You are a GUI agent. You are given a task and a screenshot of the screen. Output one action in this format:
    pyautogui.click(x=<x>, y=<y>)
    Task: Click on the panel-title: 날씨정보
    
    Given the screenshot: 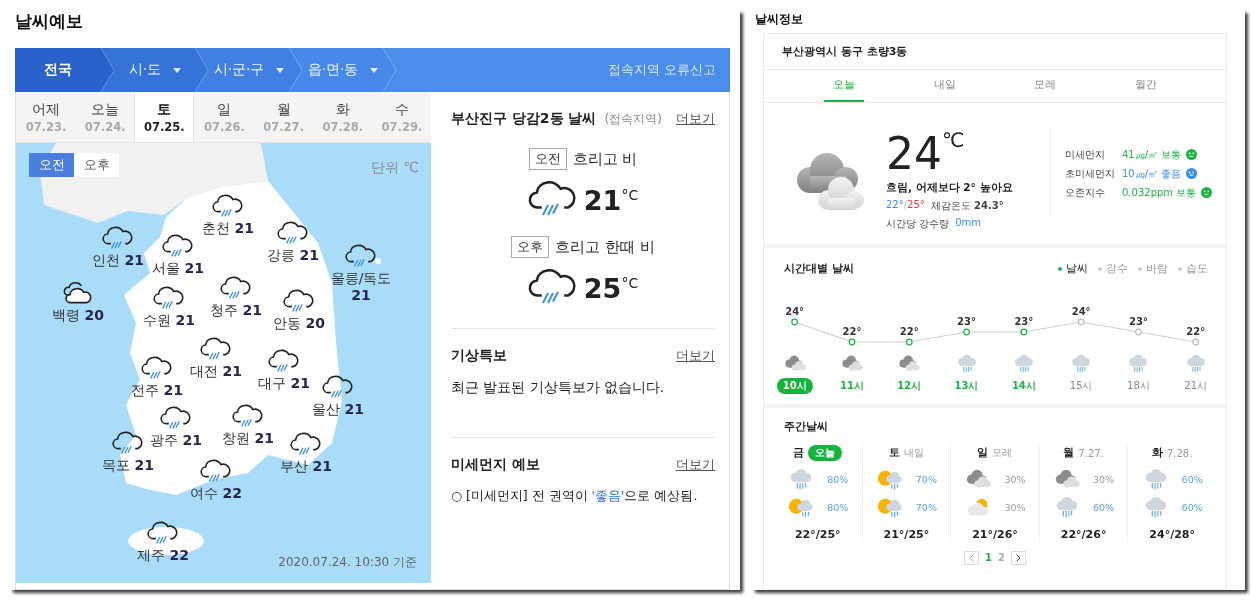 What is the action you would take?
    pyautogui.click(x=779, y=19)
    